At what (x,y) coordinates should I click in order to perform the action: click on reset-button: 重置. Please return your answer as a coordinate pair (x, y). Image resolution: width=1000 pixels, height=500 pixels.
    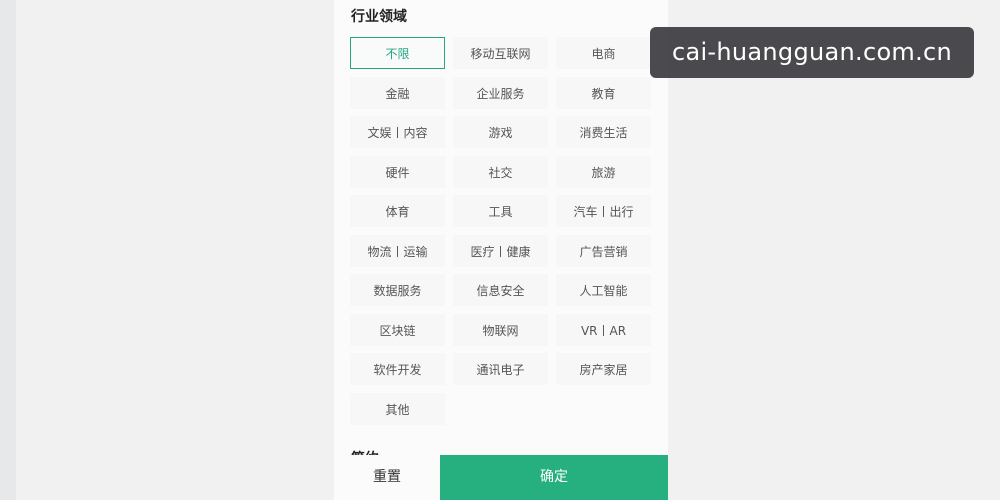
    Looking at the image, I should click on (387, 477).